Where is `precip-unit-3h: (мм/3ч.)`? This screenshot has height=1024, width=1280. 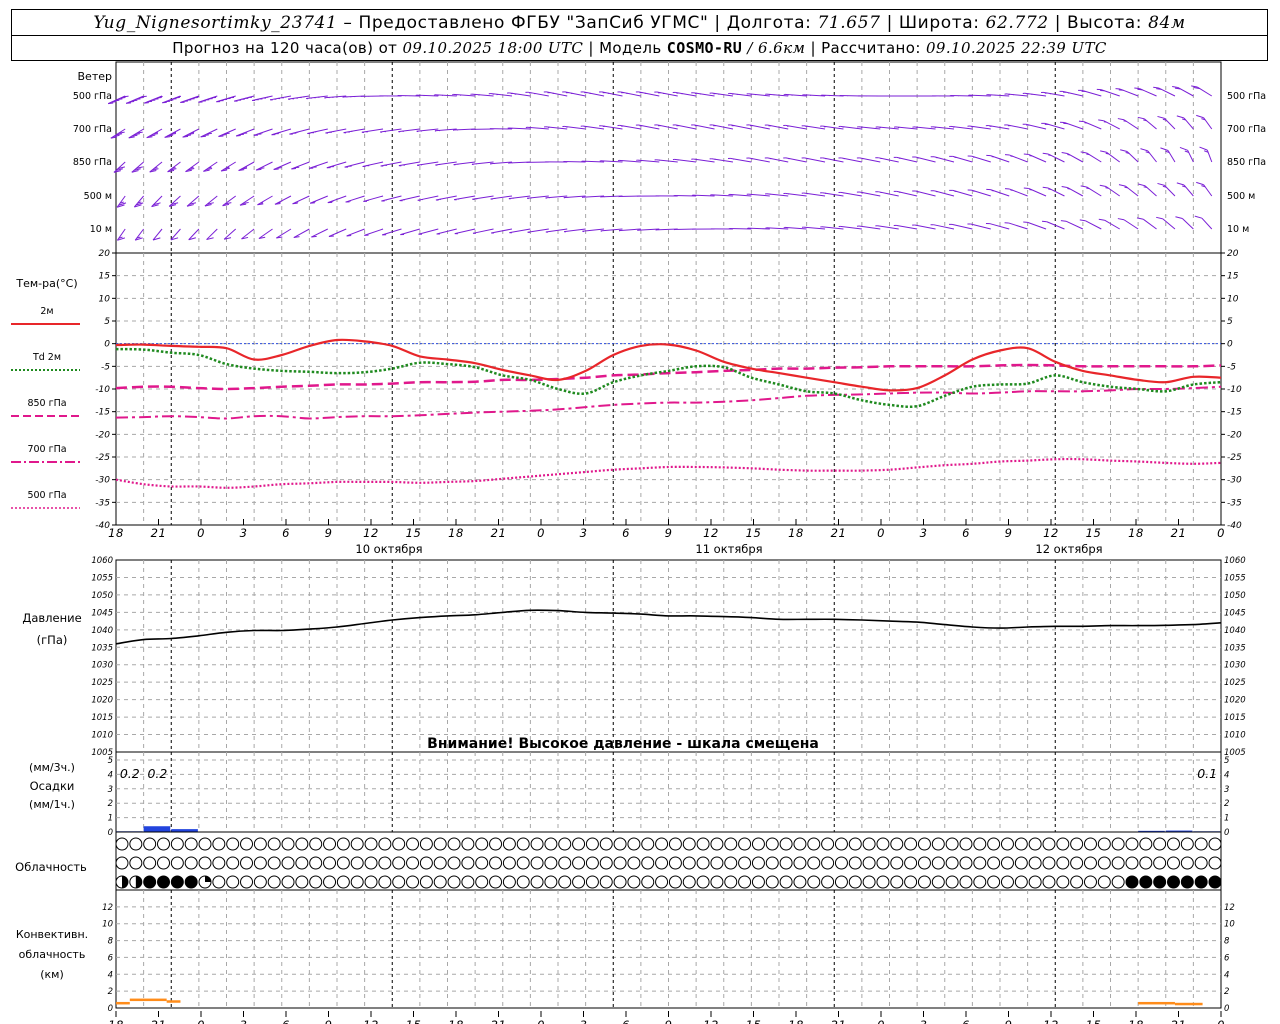
precip-unit-3h: (мм/3ч.) is located at coordinates (52, 767).